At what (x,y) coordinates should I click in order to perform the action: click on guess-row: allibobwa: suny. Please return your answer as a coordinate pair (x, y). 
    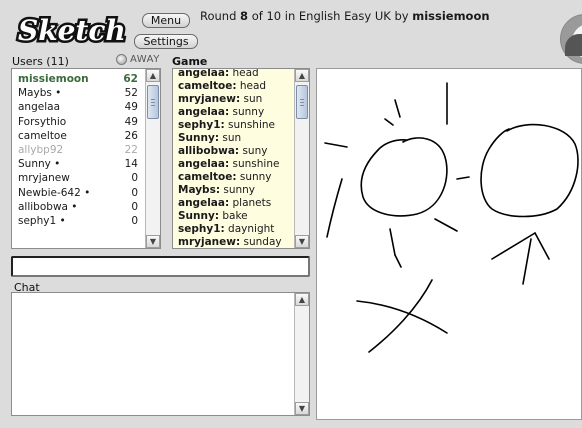
    Looking at the image, I should click on (241, 151).